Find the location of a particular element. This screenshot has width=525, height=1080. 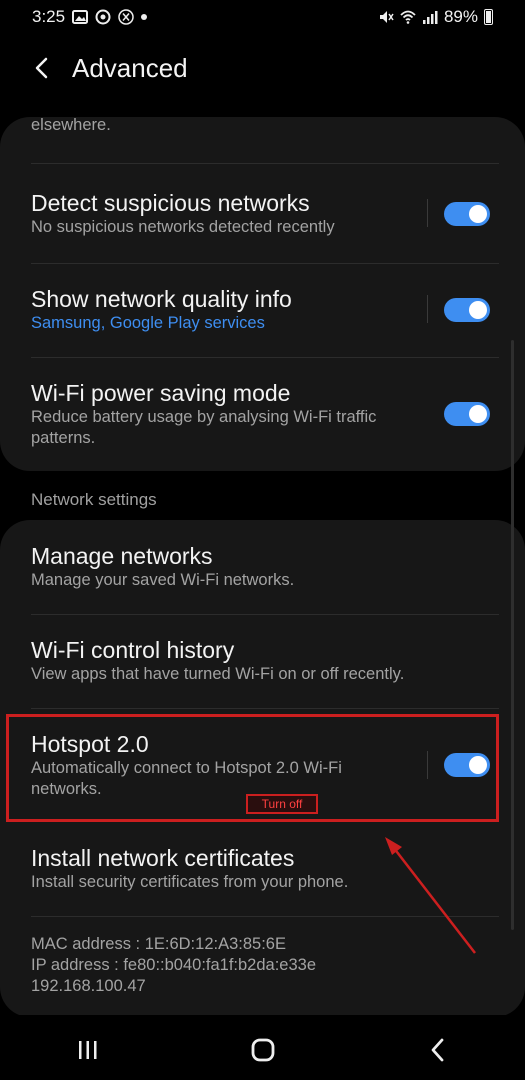

clipped-row-text: elsewhere. is located at coordinates (71, 125).